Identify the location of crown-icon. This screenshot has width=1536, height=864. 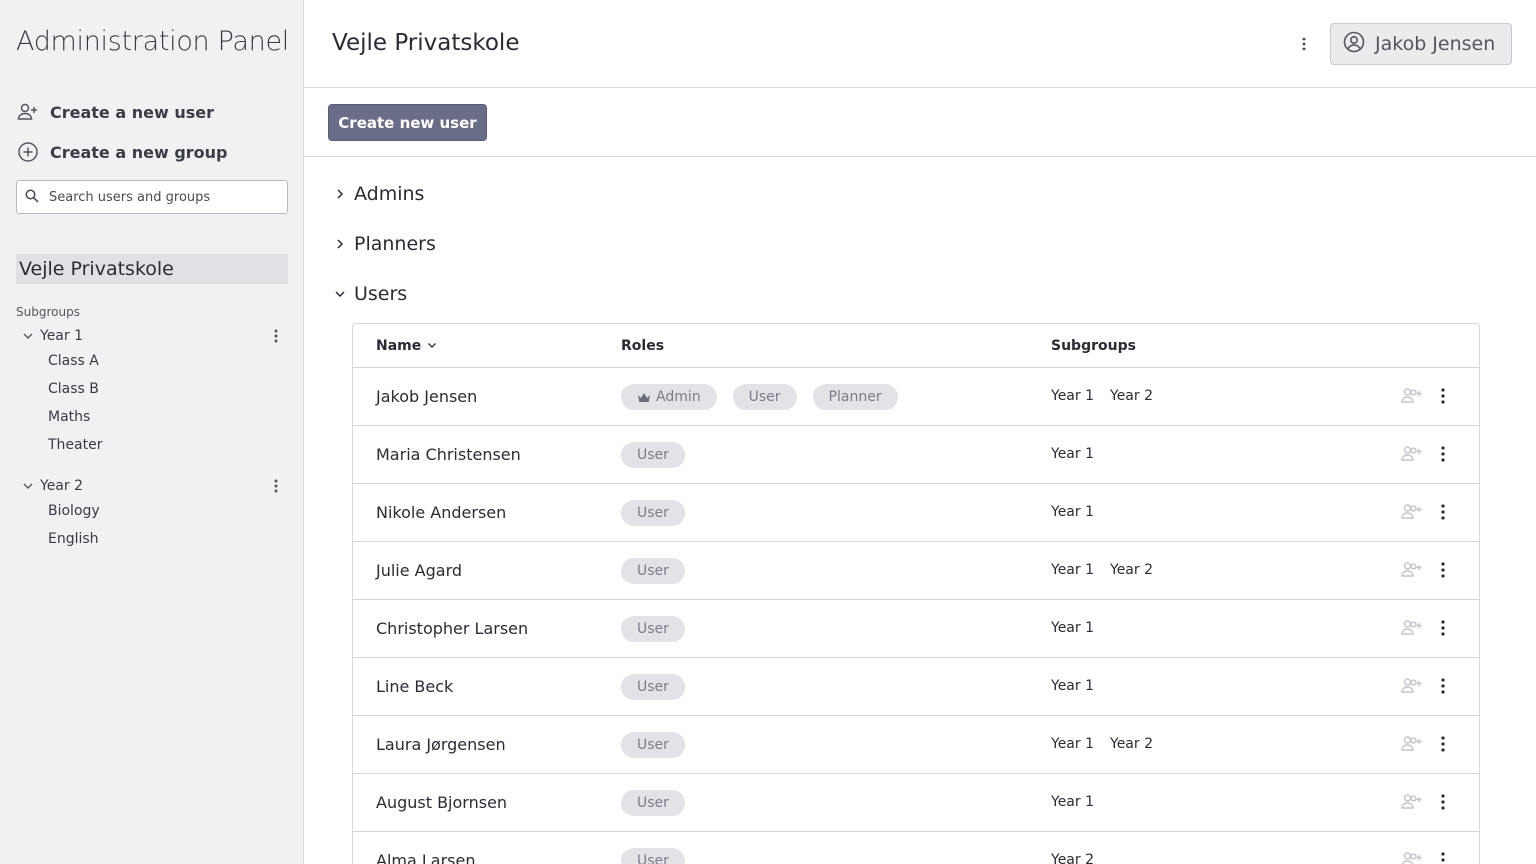
(644, 397).